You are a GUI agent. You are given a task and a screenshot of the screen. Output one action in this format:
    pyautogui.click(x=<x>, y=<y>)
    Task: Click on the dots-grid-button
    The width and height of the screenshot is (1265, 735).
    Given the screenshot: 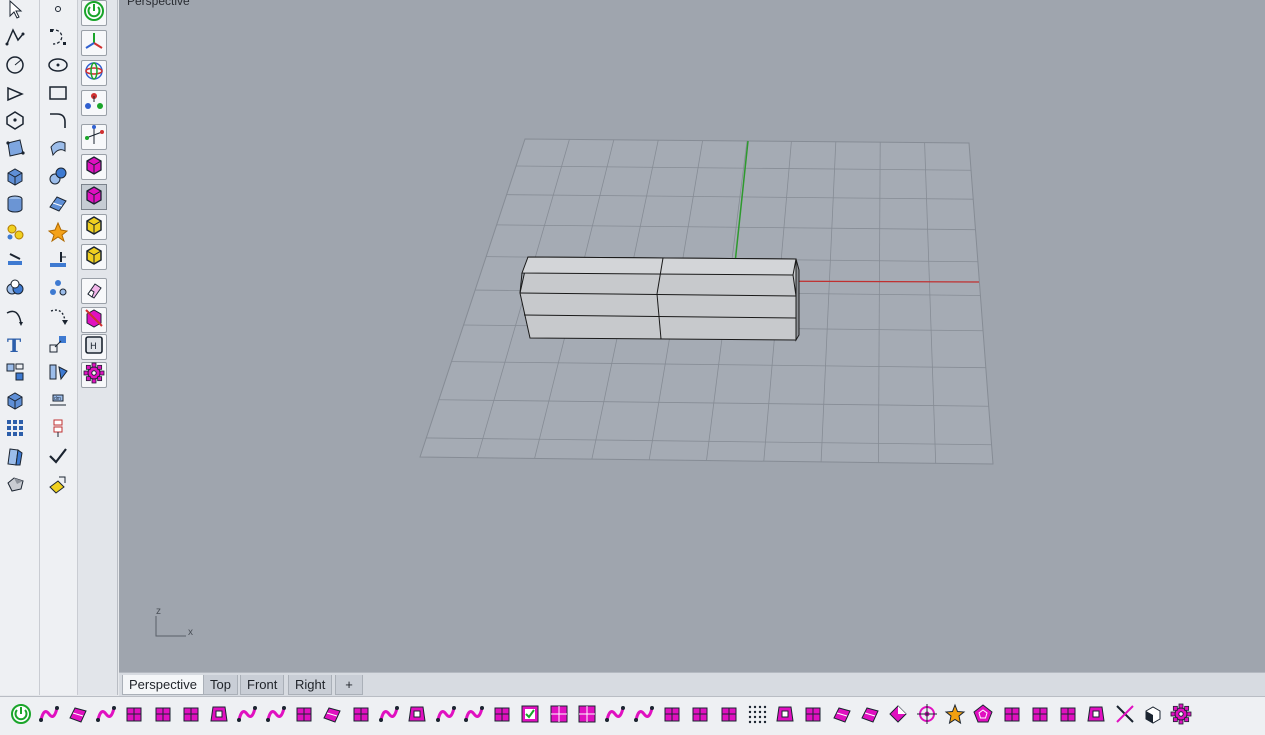 What is the action you would take?
    pyautogui.click(x=757, y=716)
    